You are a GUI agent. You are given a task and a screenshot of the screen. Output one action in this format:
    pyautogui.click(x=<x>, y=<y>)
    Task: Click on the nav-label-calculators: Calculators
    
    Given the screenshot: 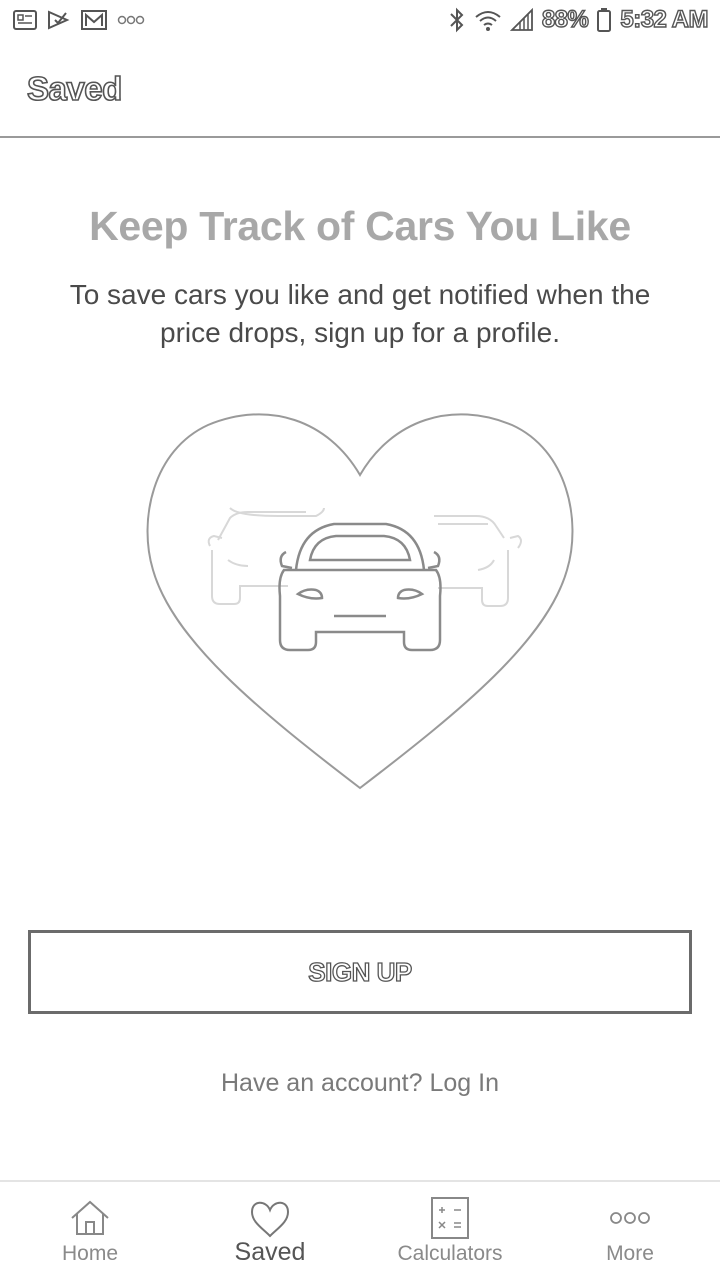 What is the action you would take?
    pyautogui.click(x=450, y=1253)
    